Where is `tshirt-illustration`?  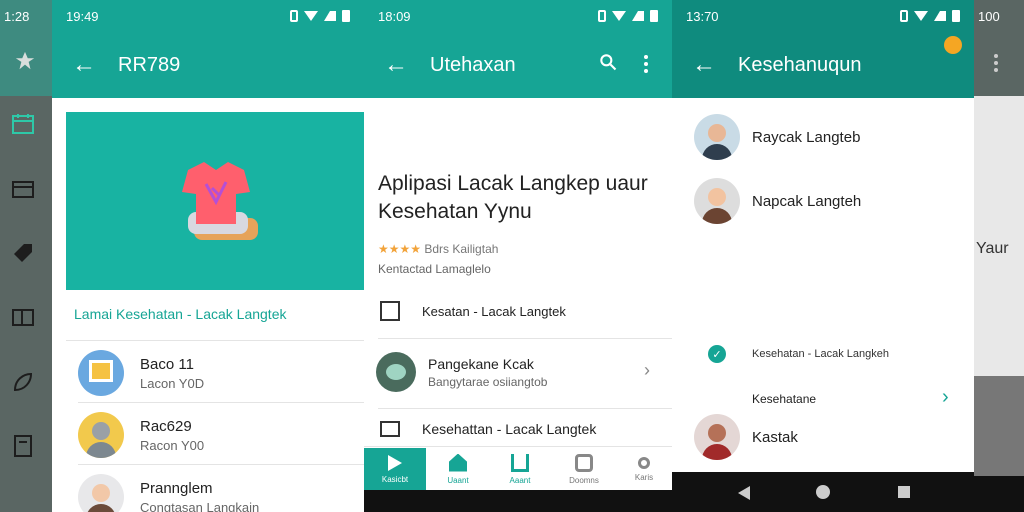
tshirt-illustration is located at coordinates (220, 201).